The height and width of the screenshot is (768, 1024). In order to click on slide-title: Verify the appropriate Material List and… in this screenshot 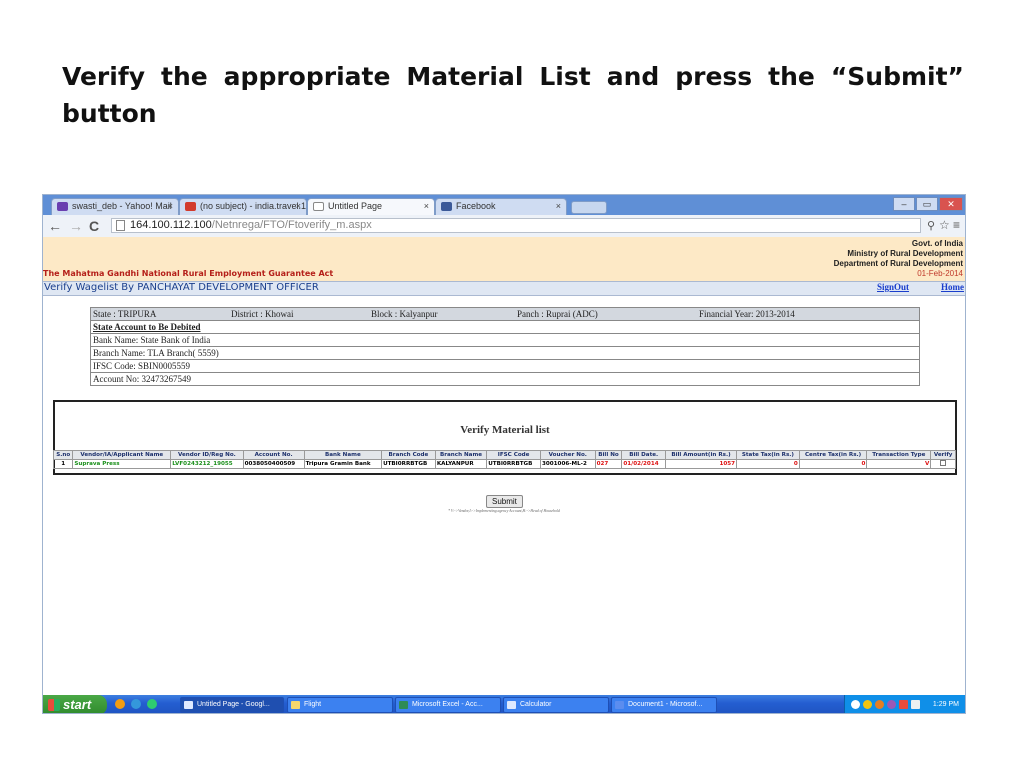, I will do `click(513, 95)`.